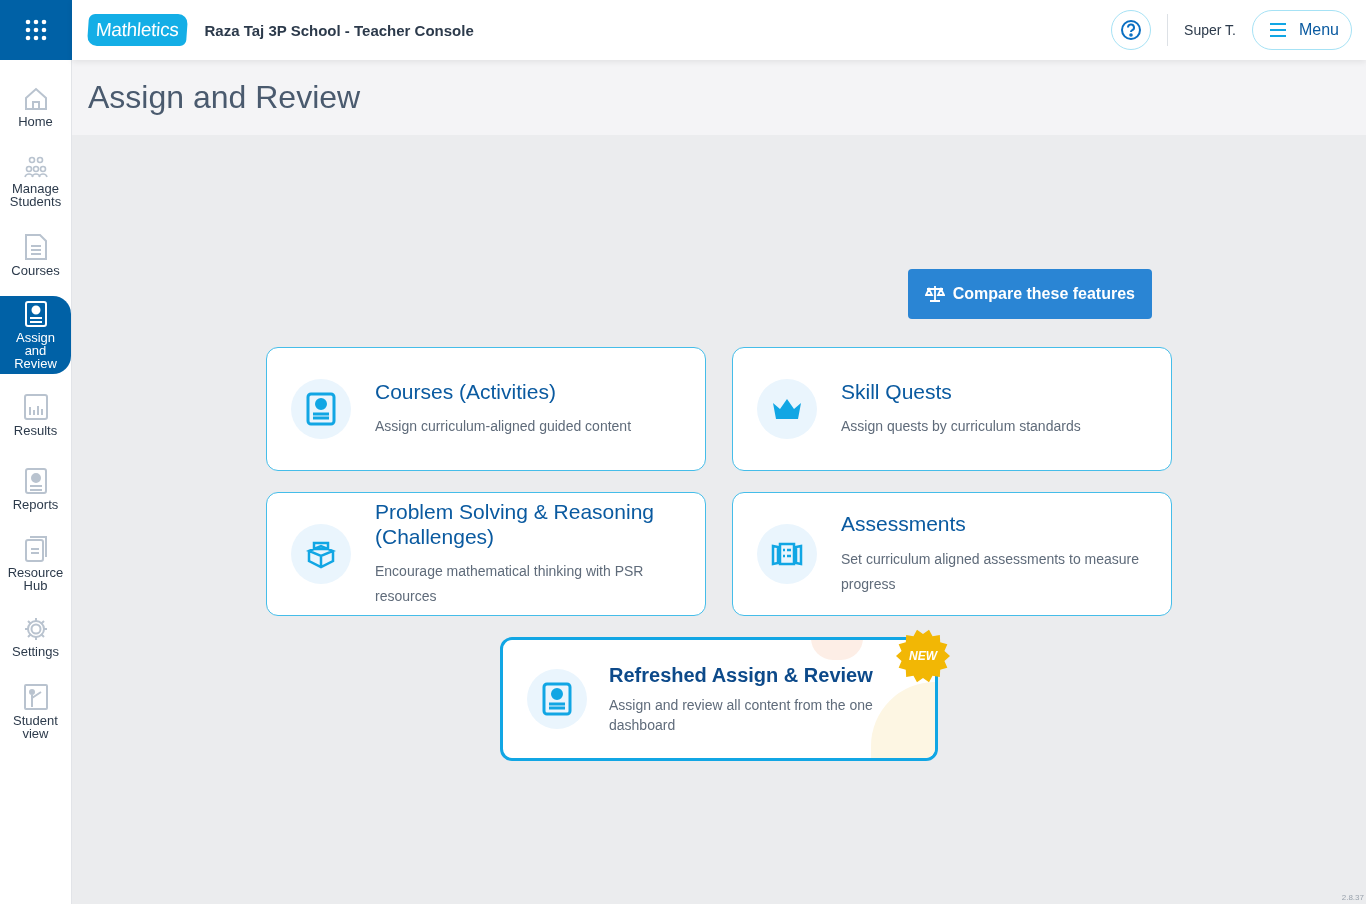  What do you see at coordinates (503, 427) in the screenshot?
I see `card-description: Assign curriculum-aligned guided content` at bounding box center [503, 427].